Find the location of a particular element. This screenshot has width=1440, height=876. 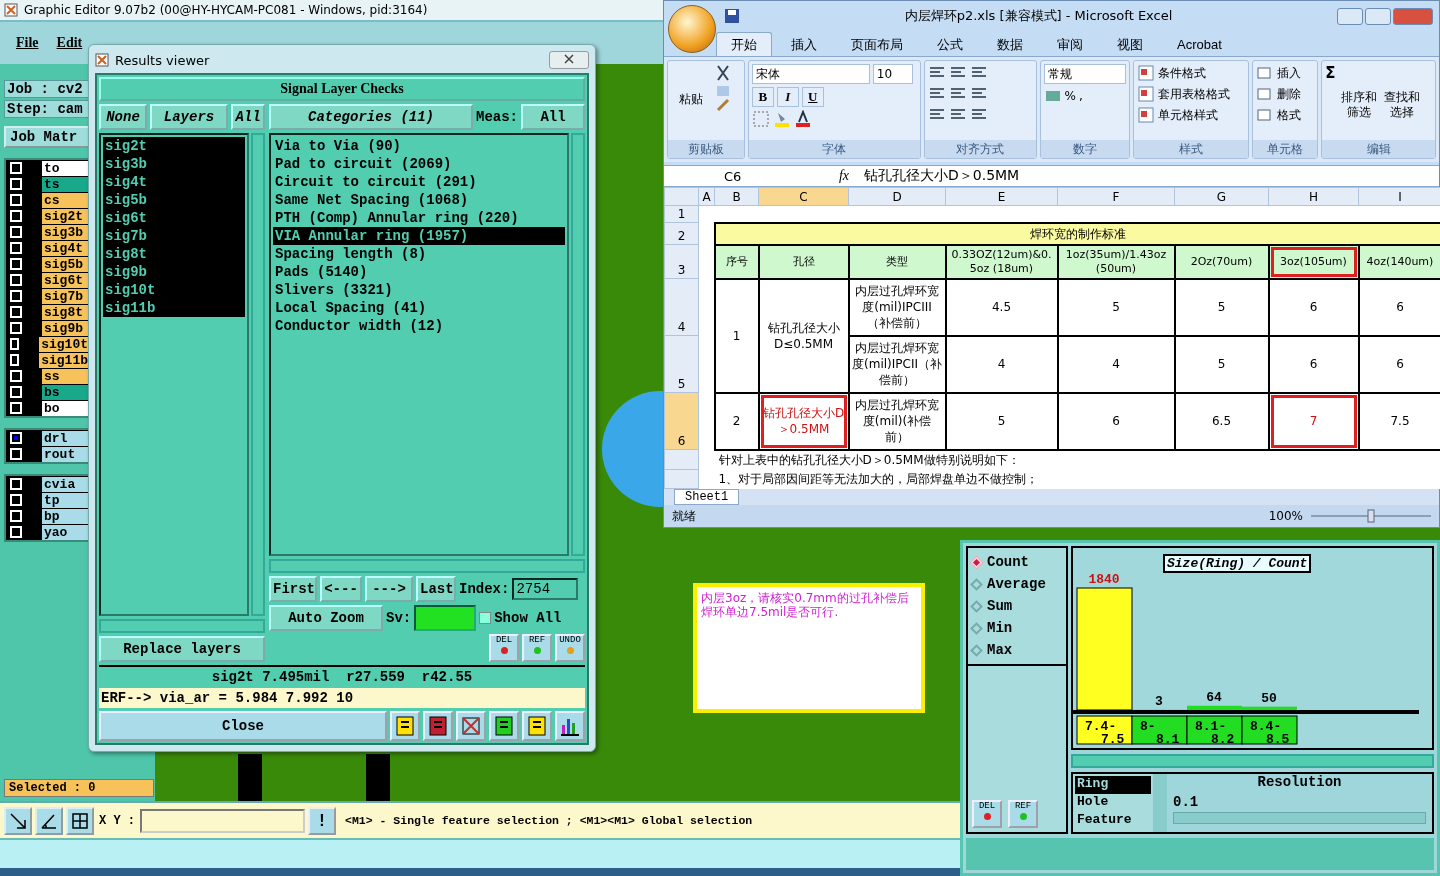

formula-field: 钻孔孔径大小D＞0.5MM is located at coordinates (942, 176).